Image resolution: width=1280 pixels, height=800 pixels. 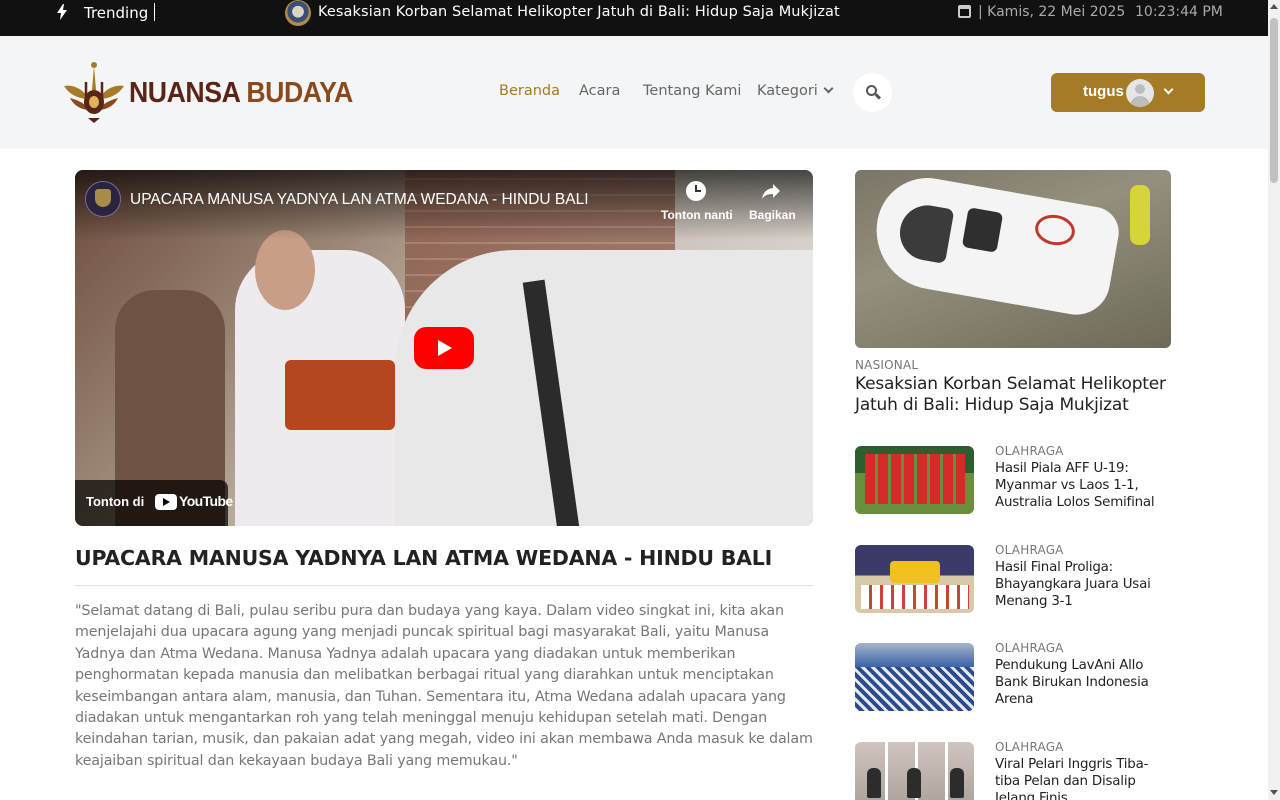 What do you see at coordinates (94, 92) in the screenshot?
I see `site-logo-emblem` at bounding box center [94, 92].